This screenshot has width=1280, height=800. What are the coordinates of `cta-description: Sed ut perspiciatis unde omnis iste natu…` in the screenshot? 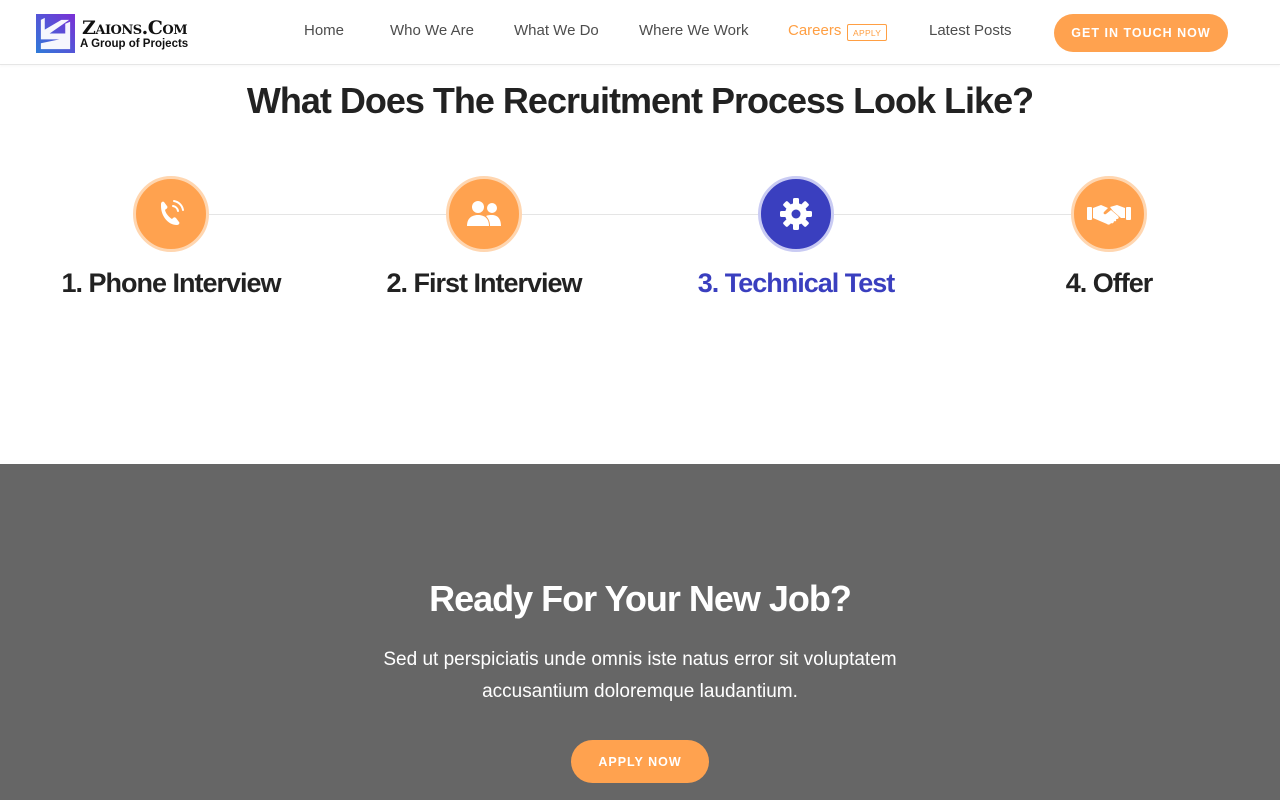 It's located at (640, 675).